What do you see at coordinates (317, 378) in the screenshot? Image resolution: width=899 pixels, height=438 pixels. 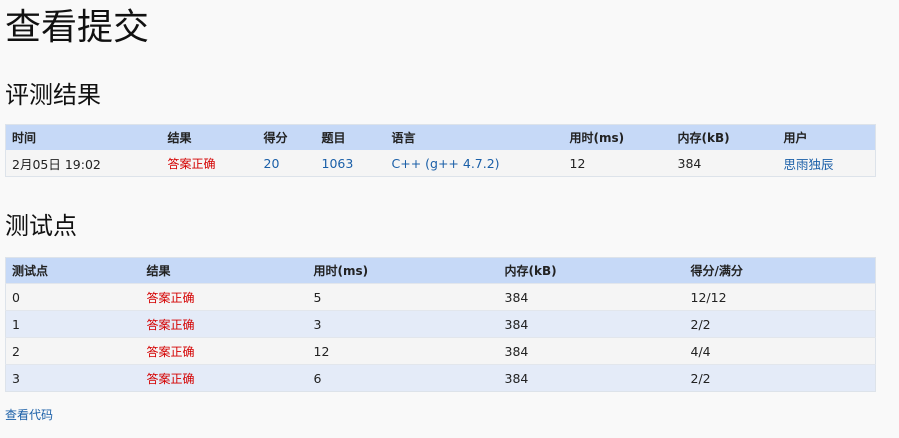 I see `test-time: 6` at bounding box center [317, 378].